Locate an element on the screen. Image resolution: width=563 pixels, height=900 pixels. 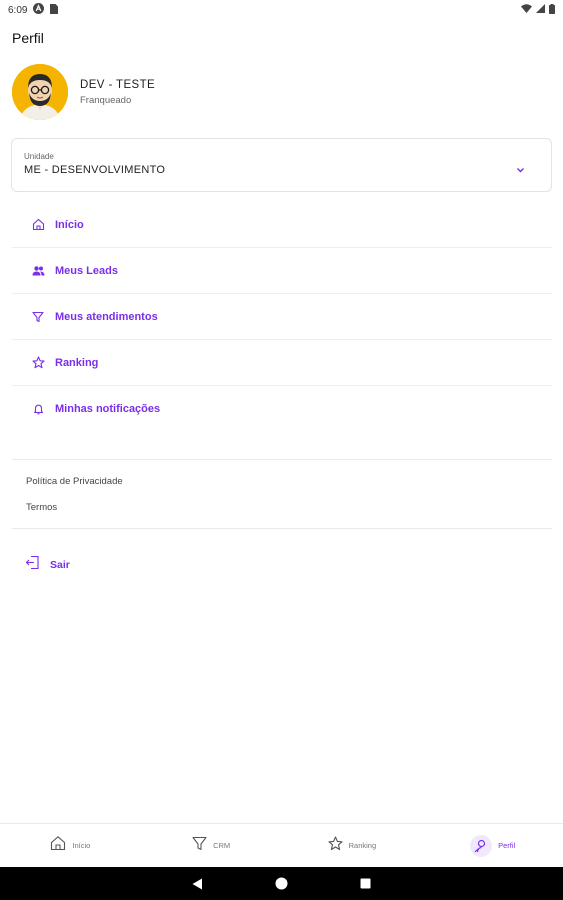
bottom-nav: Início CRM Ranking Perfil is located at coordinates (281, 845).